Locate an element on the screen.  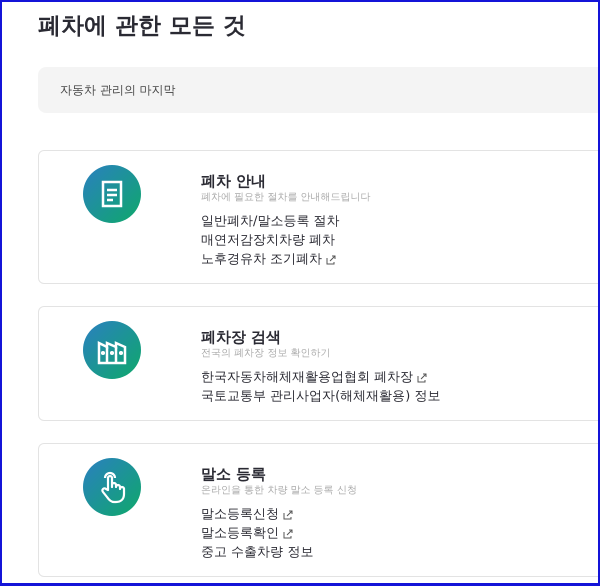
pointing-hand-icon is located at coordinates (112, 487).